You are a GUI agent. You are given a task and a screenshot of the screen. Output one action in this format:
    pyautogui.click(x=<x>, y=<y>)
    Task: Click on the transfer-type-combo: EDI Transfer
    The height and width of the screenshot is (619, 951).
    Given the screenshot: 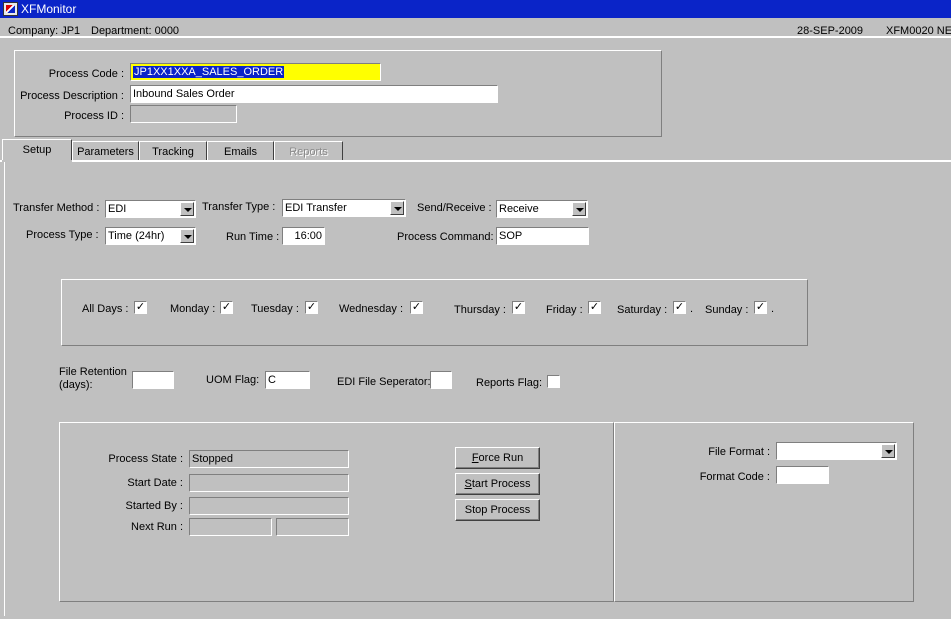 What is the action you would take?
    pyautogui.click(x=344, y=208)
    